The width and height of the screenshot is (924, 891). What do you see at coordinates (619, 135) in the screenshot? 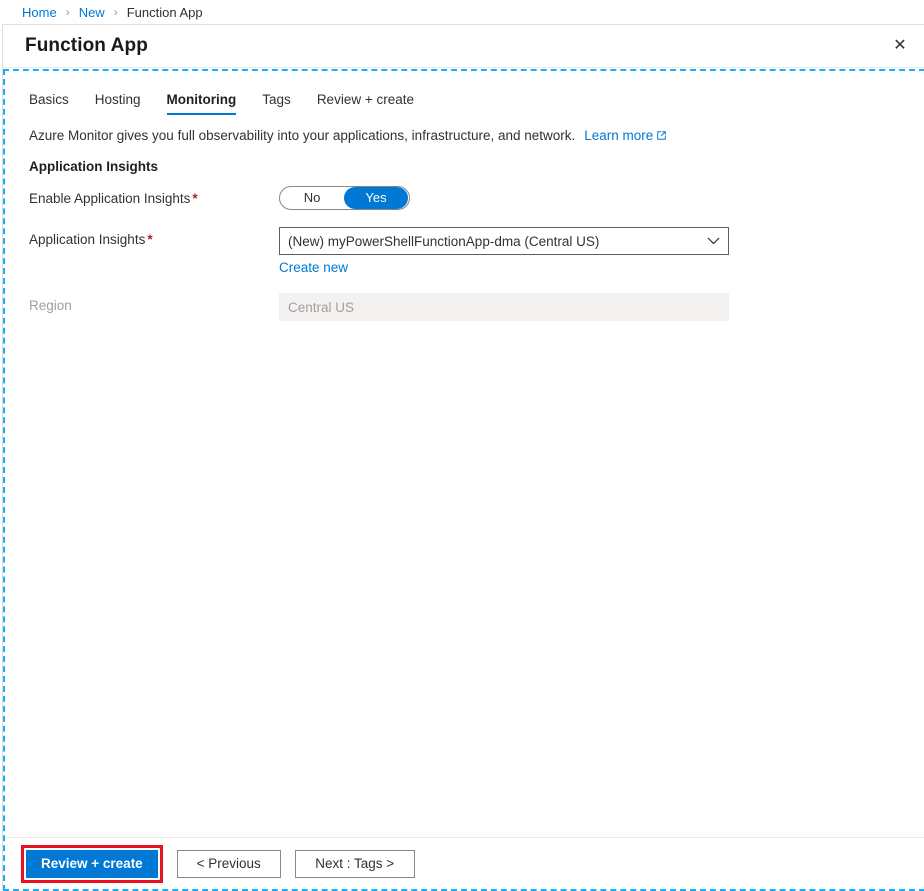
I see `learn-more-label: Learn more` at bounding box center [619, 135].